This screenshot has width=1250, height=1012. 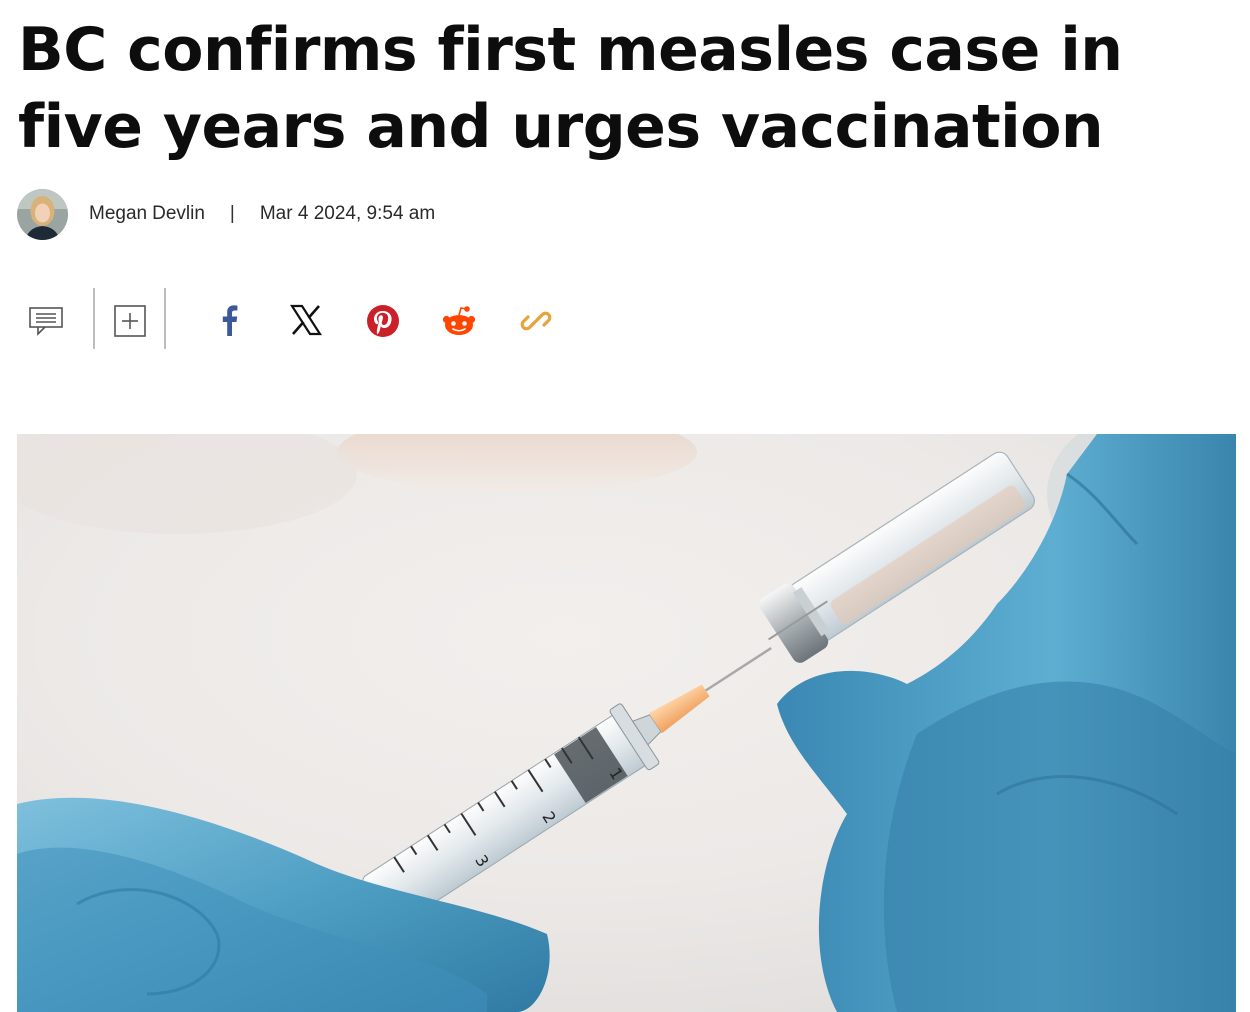 I want to click on comment-icon, so click(x=46, y=321).